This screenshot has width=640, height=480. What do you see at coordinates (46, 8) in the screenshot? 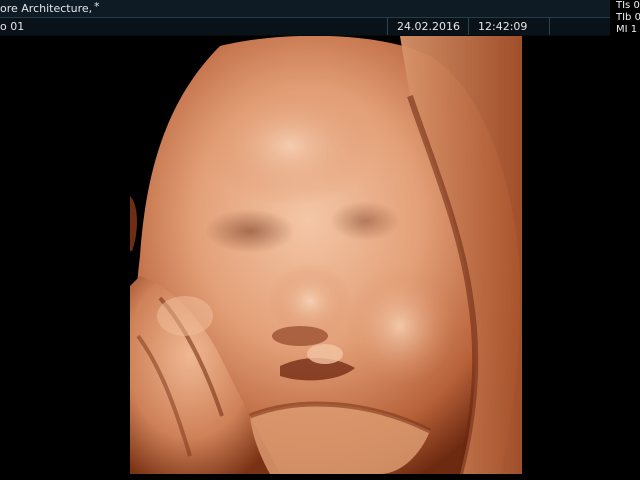
I see `institution-name: ore Architecture,` at bounding box center [46, 8].